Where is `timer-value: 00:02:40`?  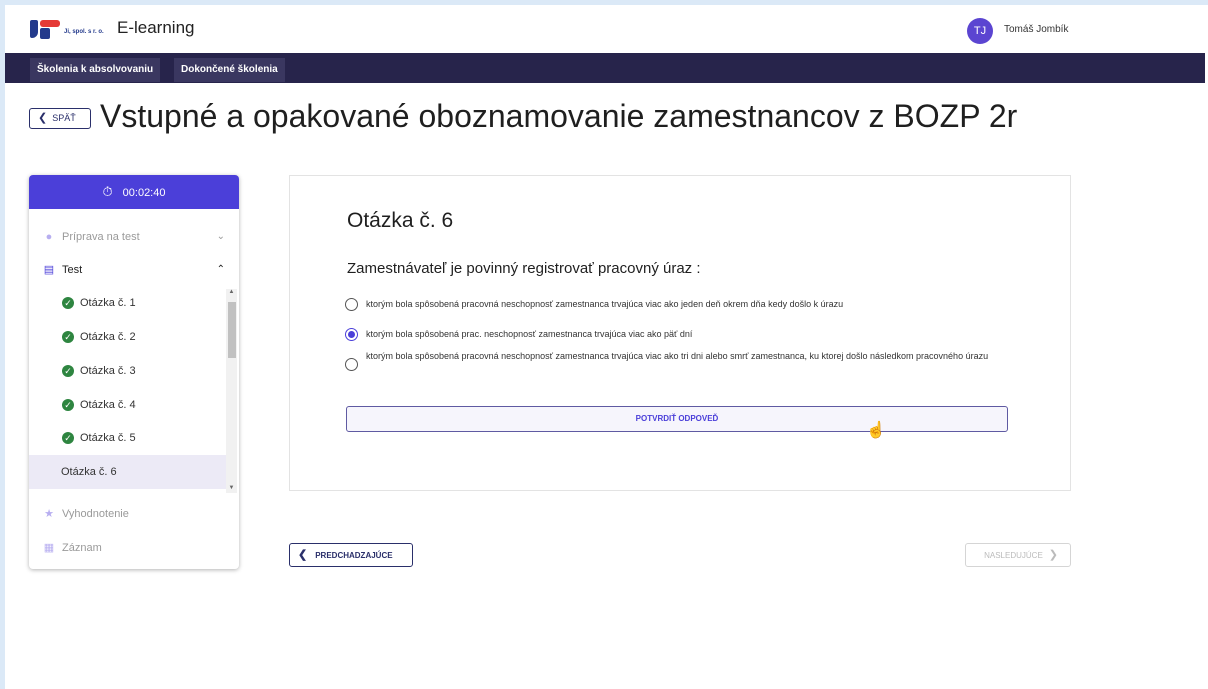
timer-value: 00:02:40 is located at coordinates (144, 193).